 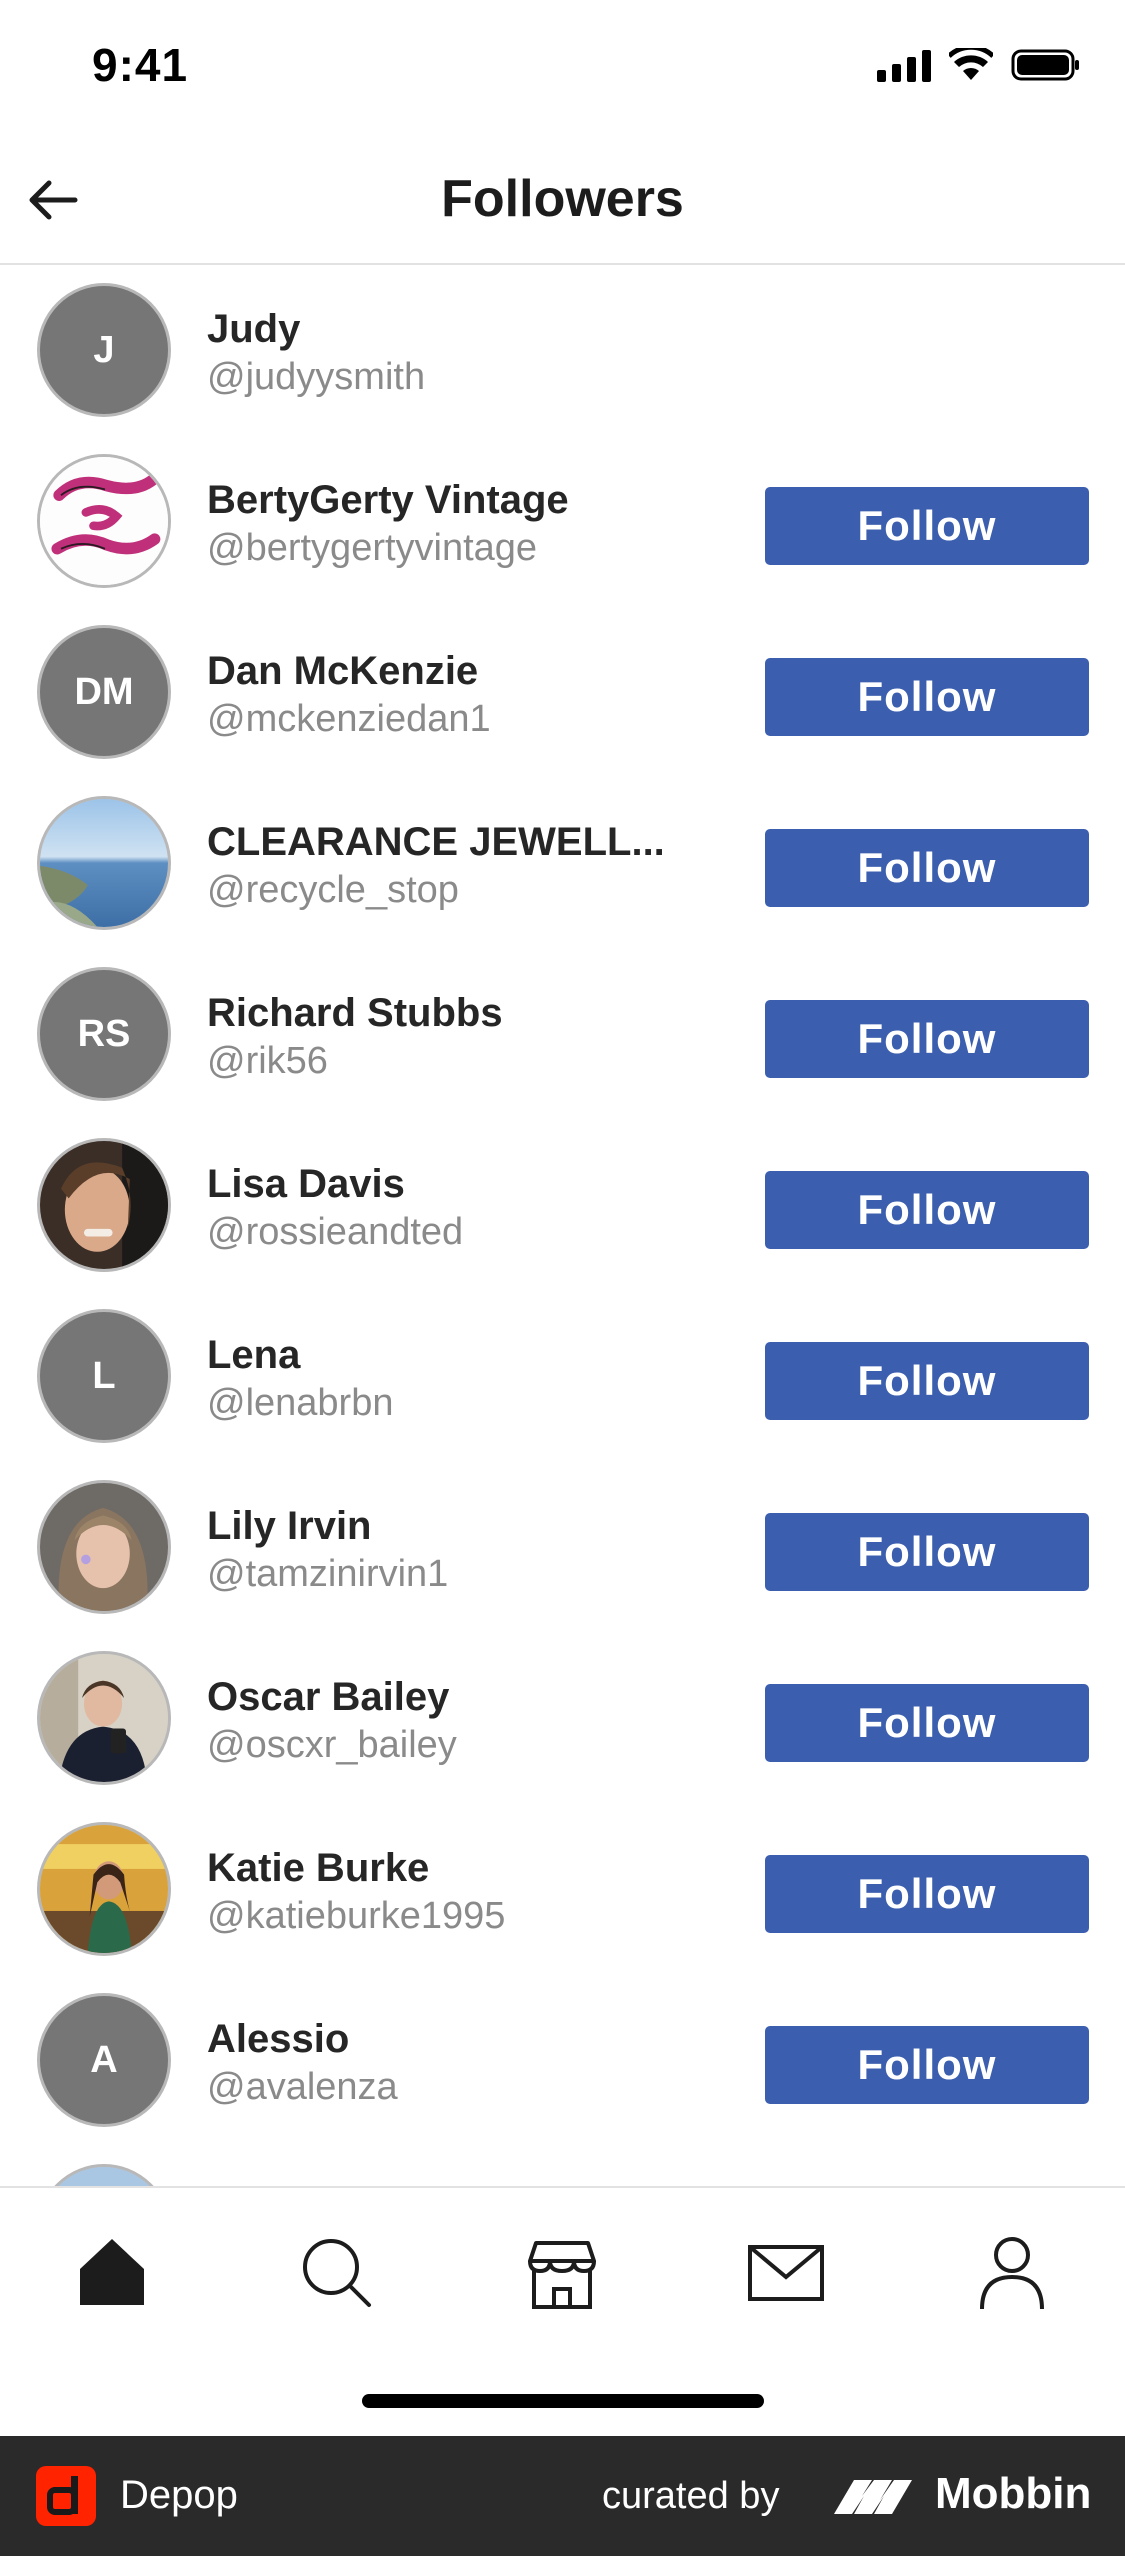 What do you see at coordinates (563, 2401) in the screenshot?
I see `home-indicator` at bounding box center [563, 2401].